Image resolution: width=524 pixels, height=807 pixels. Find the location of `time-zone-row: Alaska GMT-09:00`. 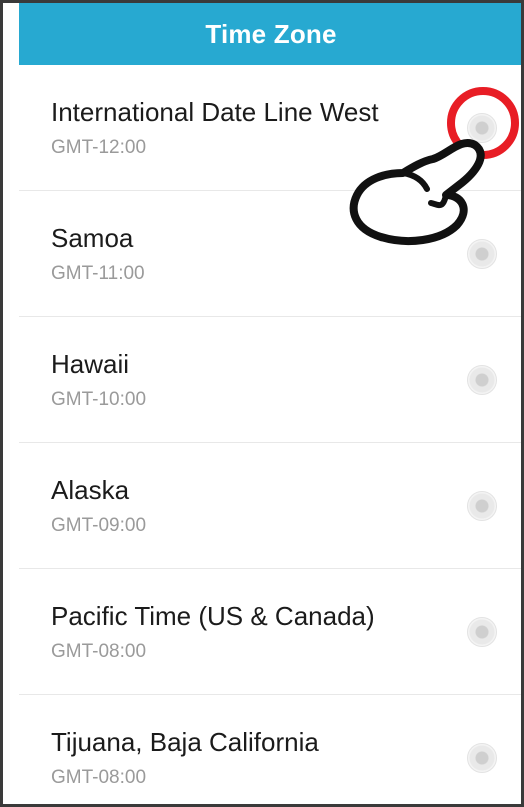

time-zone-row: Alaska GMT-09:00 is located at coordinates (270, 506).